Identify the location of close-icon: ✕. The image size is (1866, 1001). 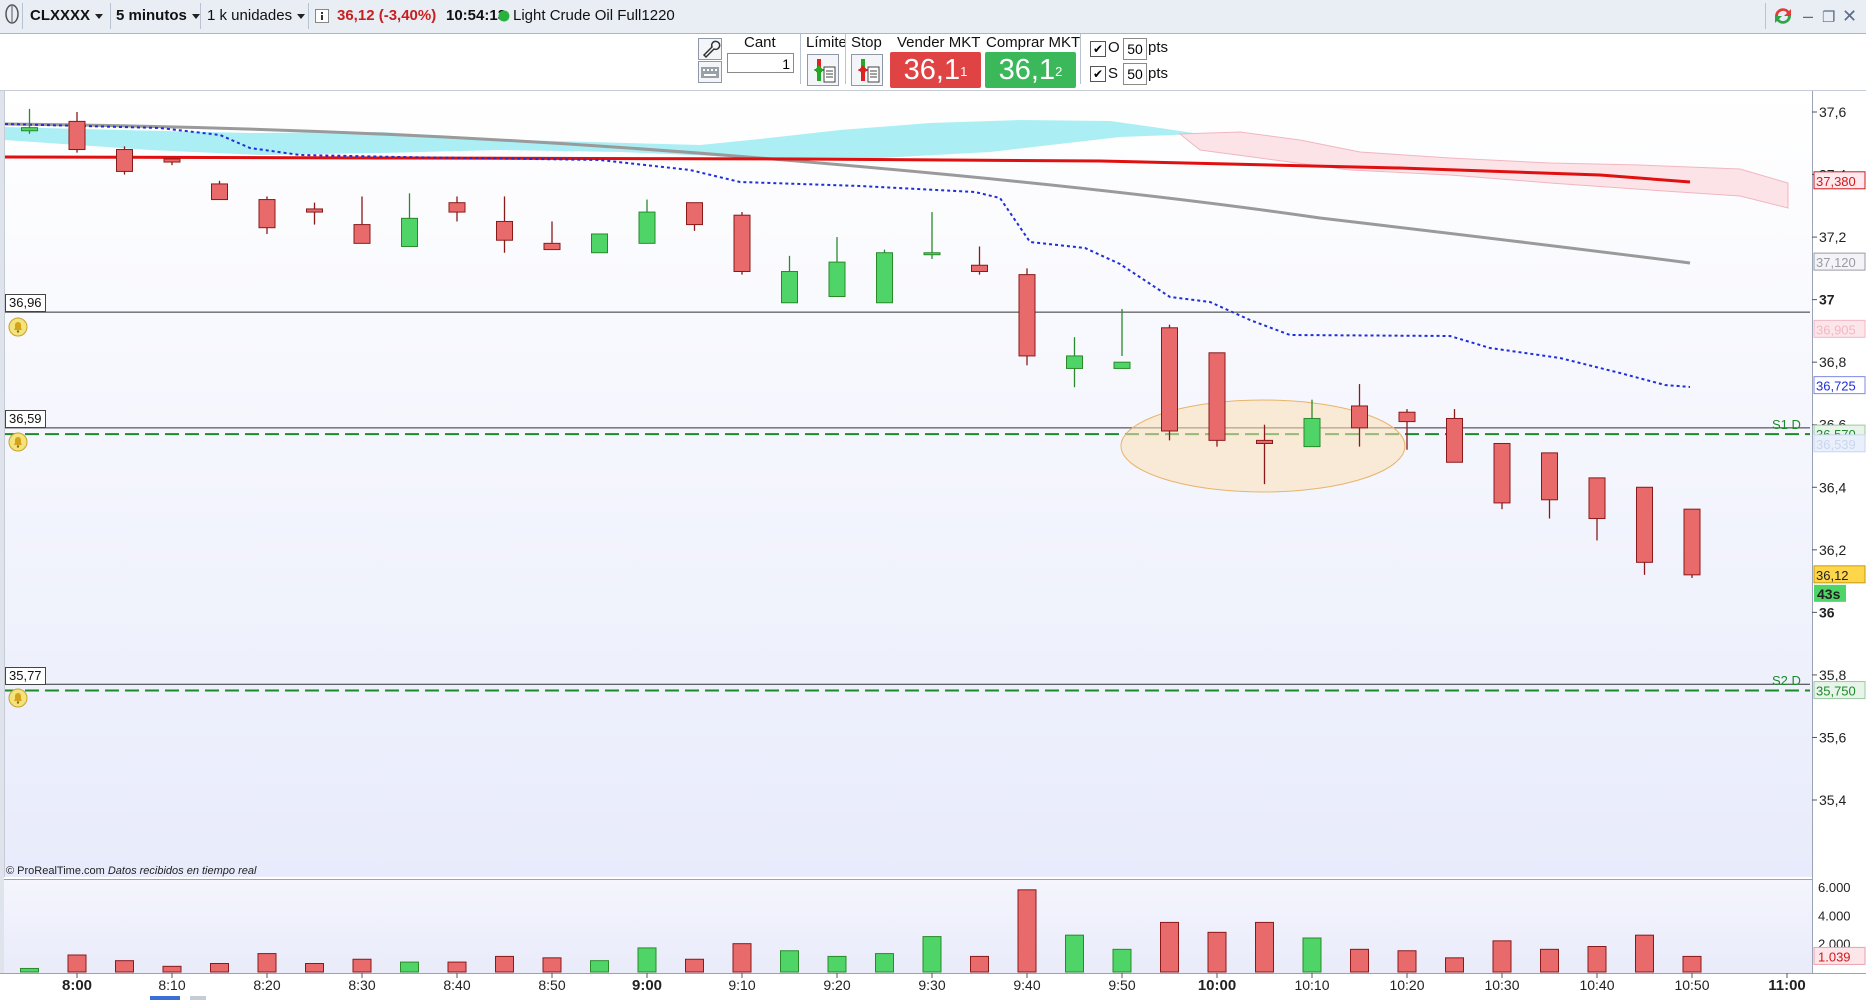
(1849, 16).